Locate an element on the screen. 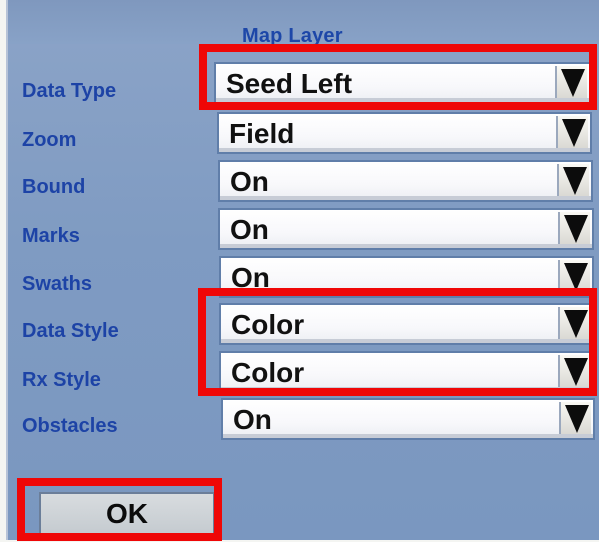  data-type-value: Seed Left is located at coordinates (289, 83).